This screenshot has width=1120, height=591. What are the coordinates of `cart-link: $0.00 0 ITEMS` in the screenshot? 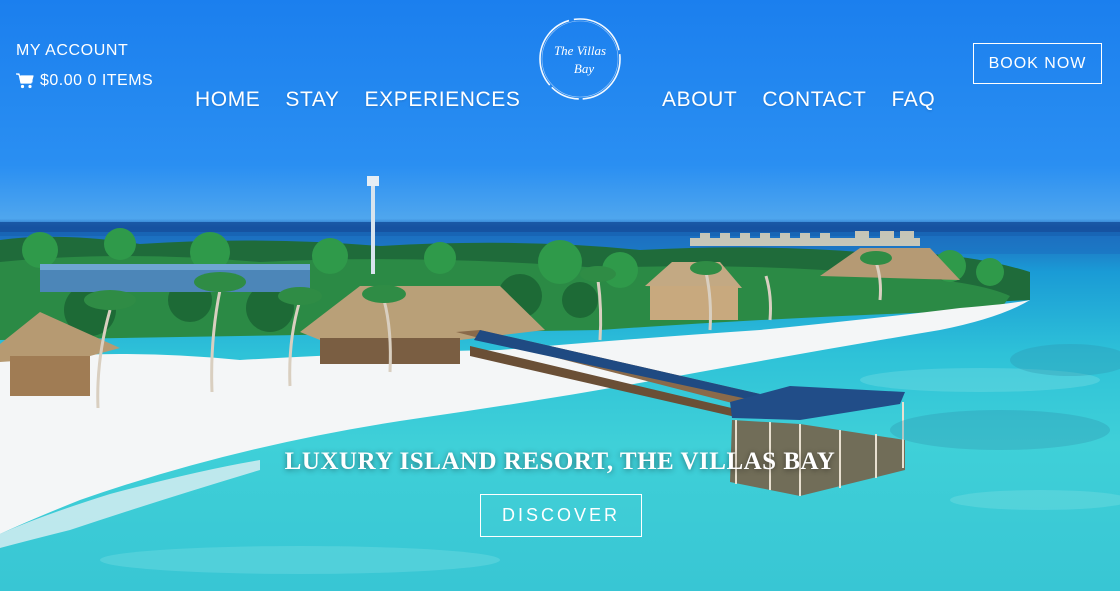 It's located at (84, 81).